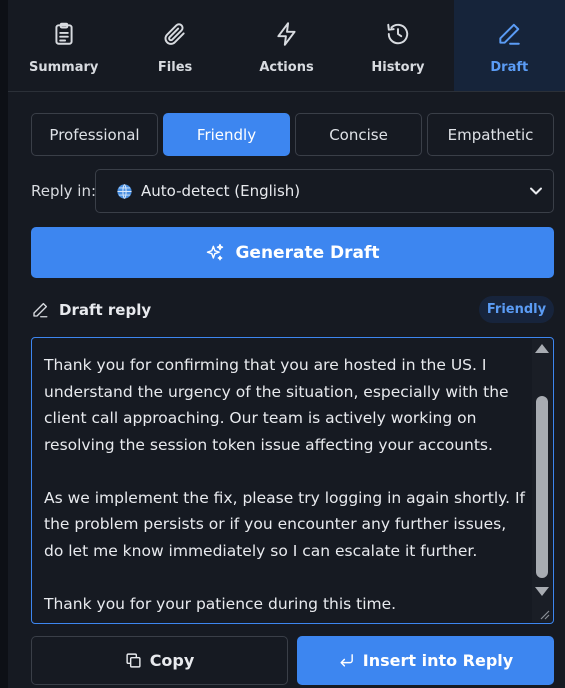 Image resolution: width=565 pixels, height=688 pixels. What do you see at coordinates (64, 33) in the screenshot?
I see `clipboard-icon` at bounding box center [64, 33].